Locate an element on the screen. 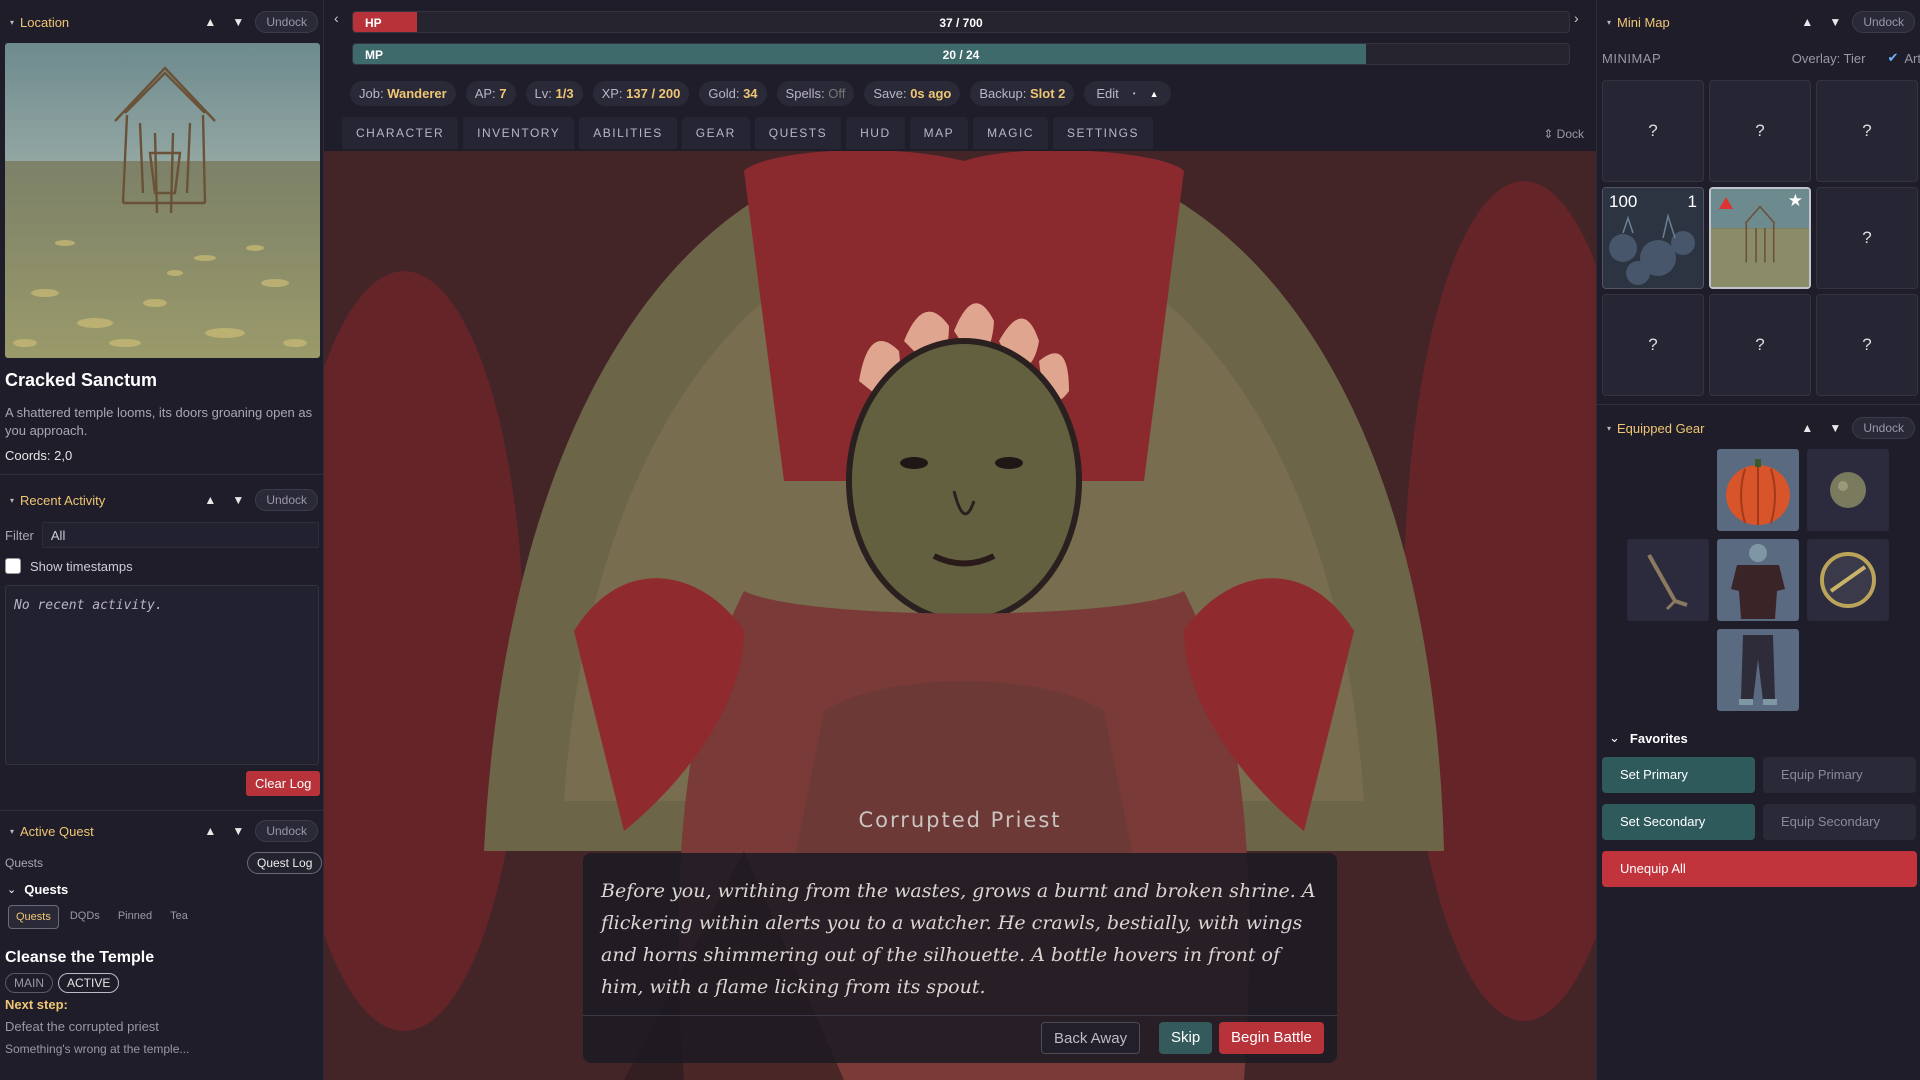 This screenshot has width=1920, height=1080. equip-secondary-button: Equip Secondary is located at coordinates (1839, 822).